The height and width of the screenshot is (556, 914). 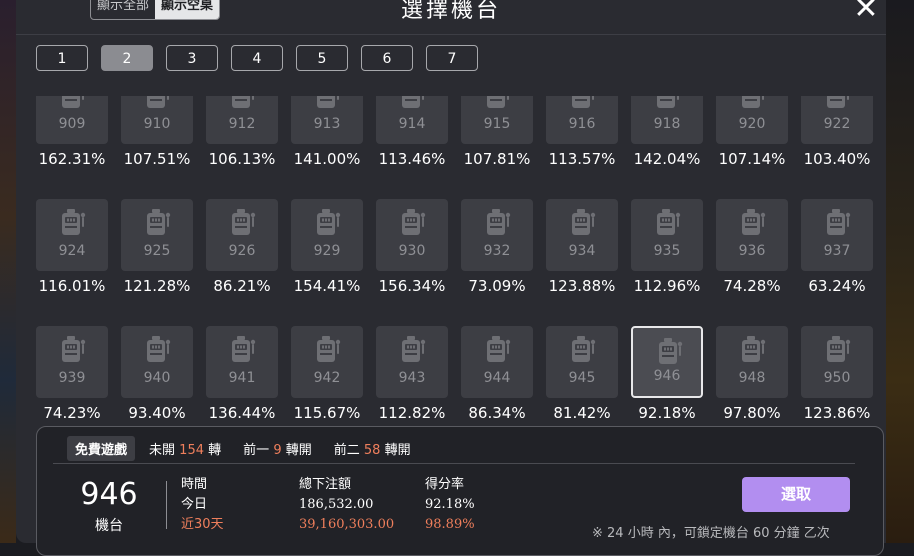 I want to click on machine-tile: 937, so click(x=837, y=235).